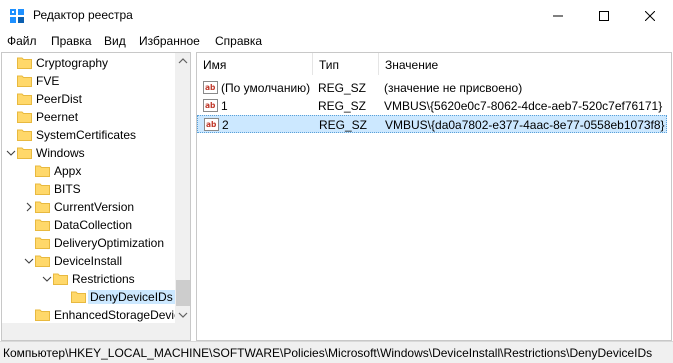  I want to click on tree-node: DataCollection, so click(89, 225).